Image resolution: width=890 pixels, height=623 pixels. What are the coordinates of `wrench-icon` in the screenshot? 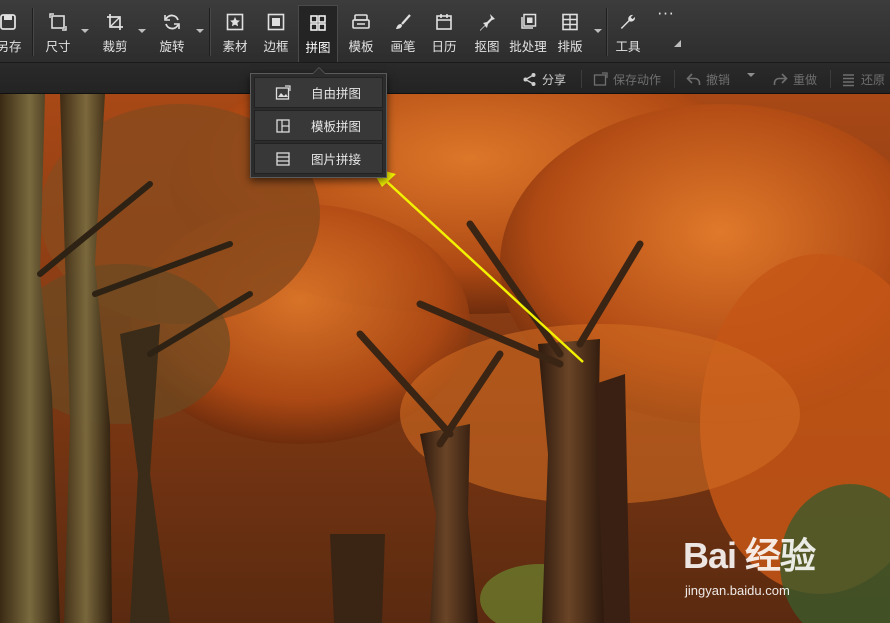 It's located at (628, 22).